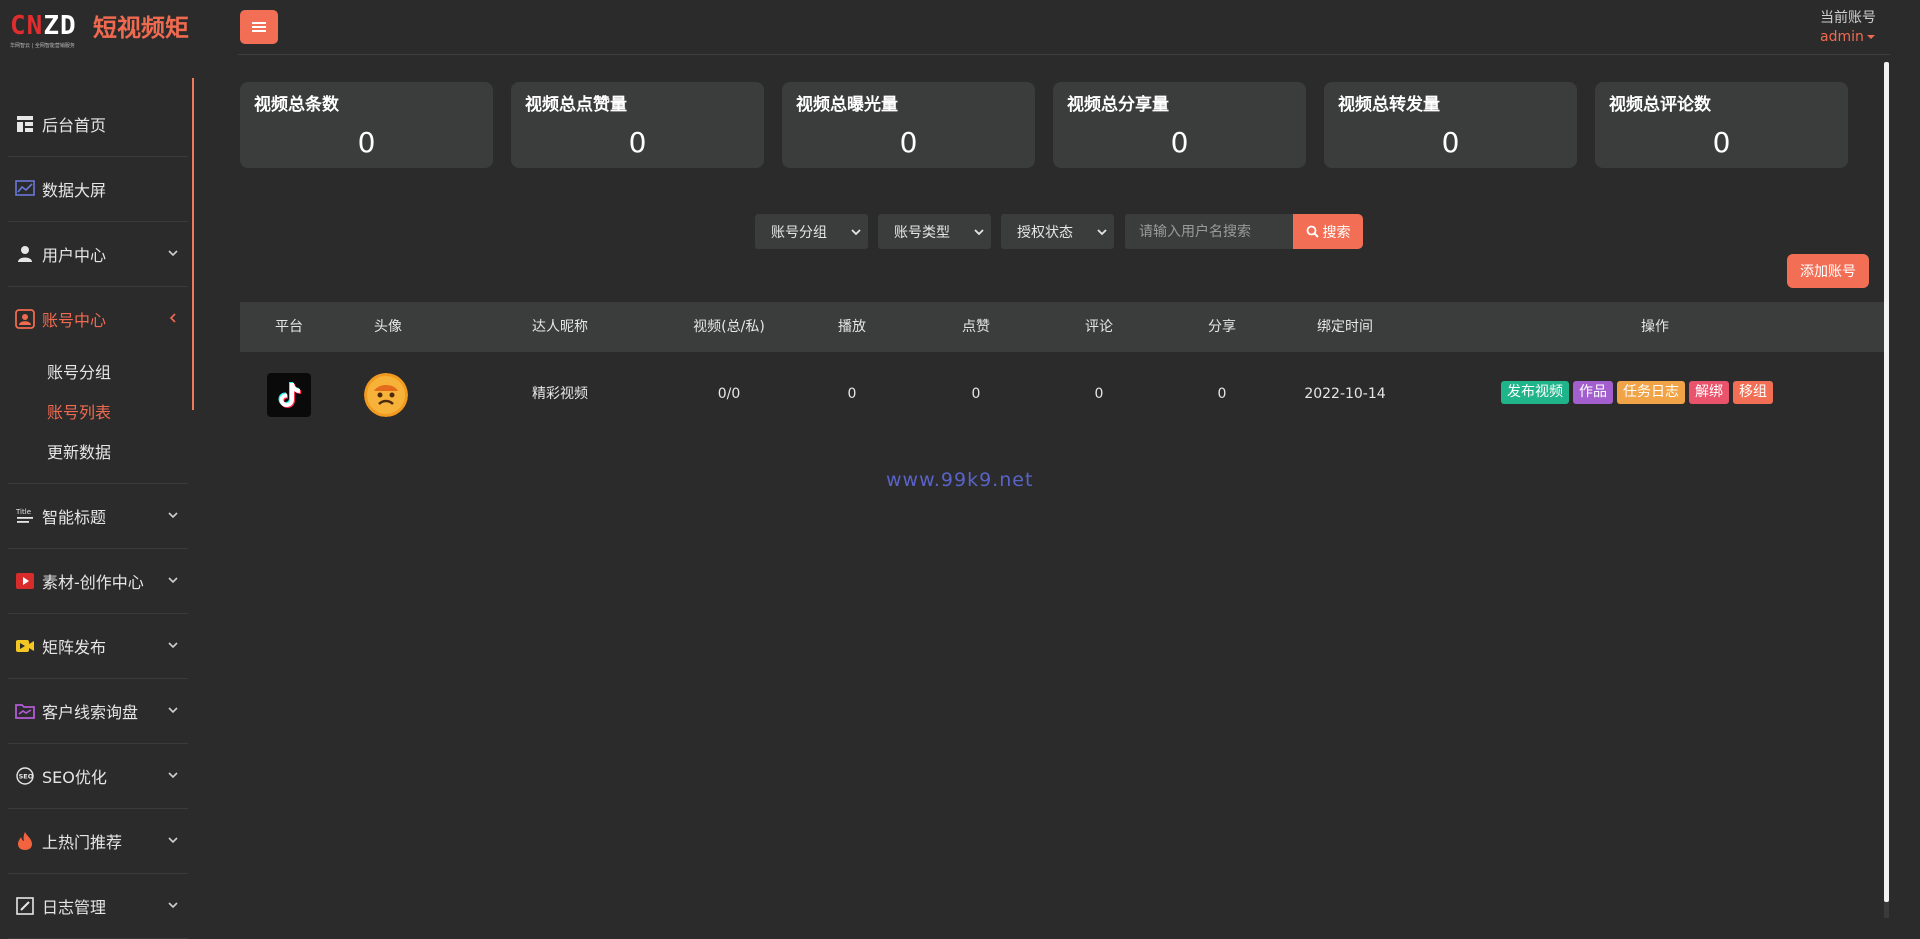 The height and width of the screenshot is (939, 1920). I want to click on scrollbar-thumb, so click(1886, 482).